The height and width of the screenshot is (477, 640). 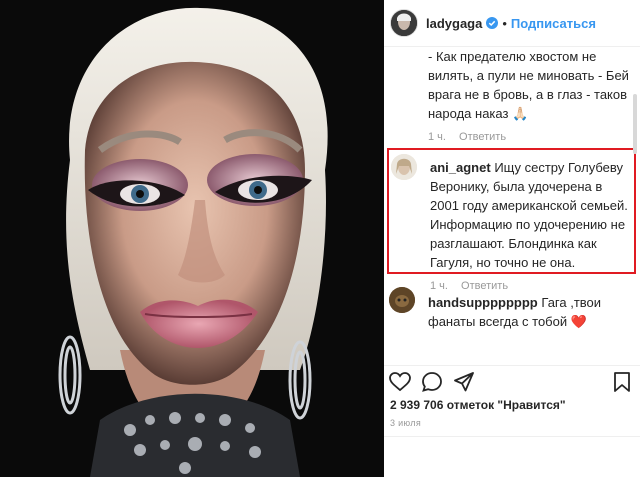 What do you see at coordinates (400, 382) in the screenshot?
I see `like-heart-icon` at bounding box center [400, 382].